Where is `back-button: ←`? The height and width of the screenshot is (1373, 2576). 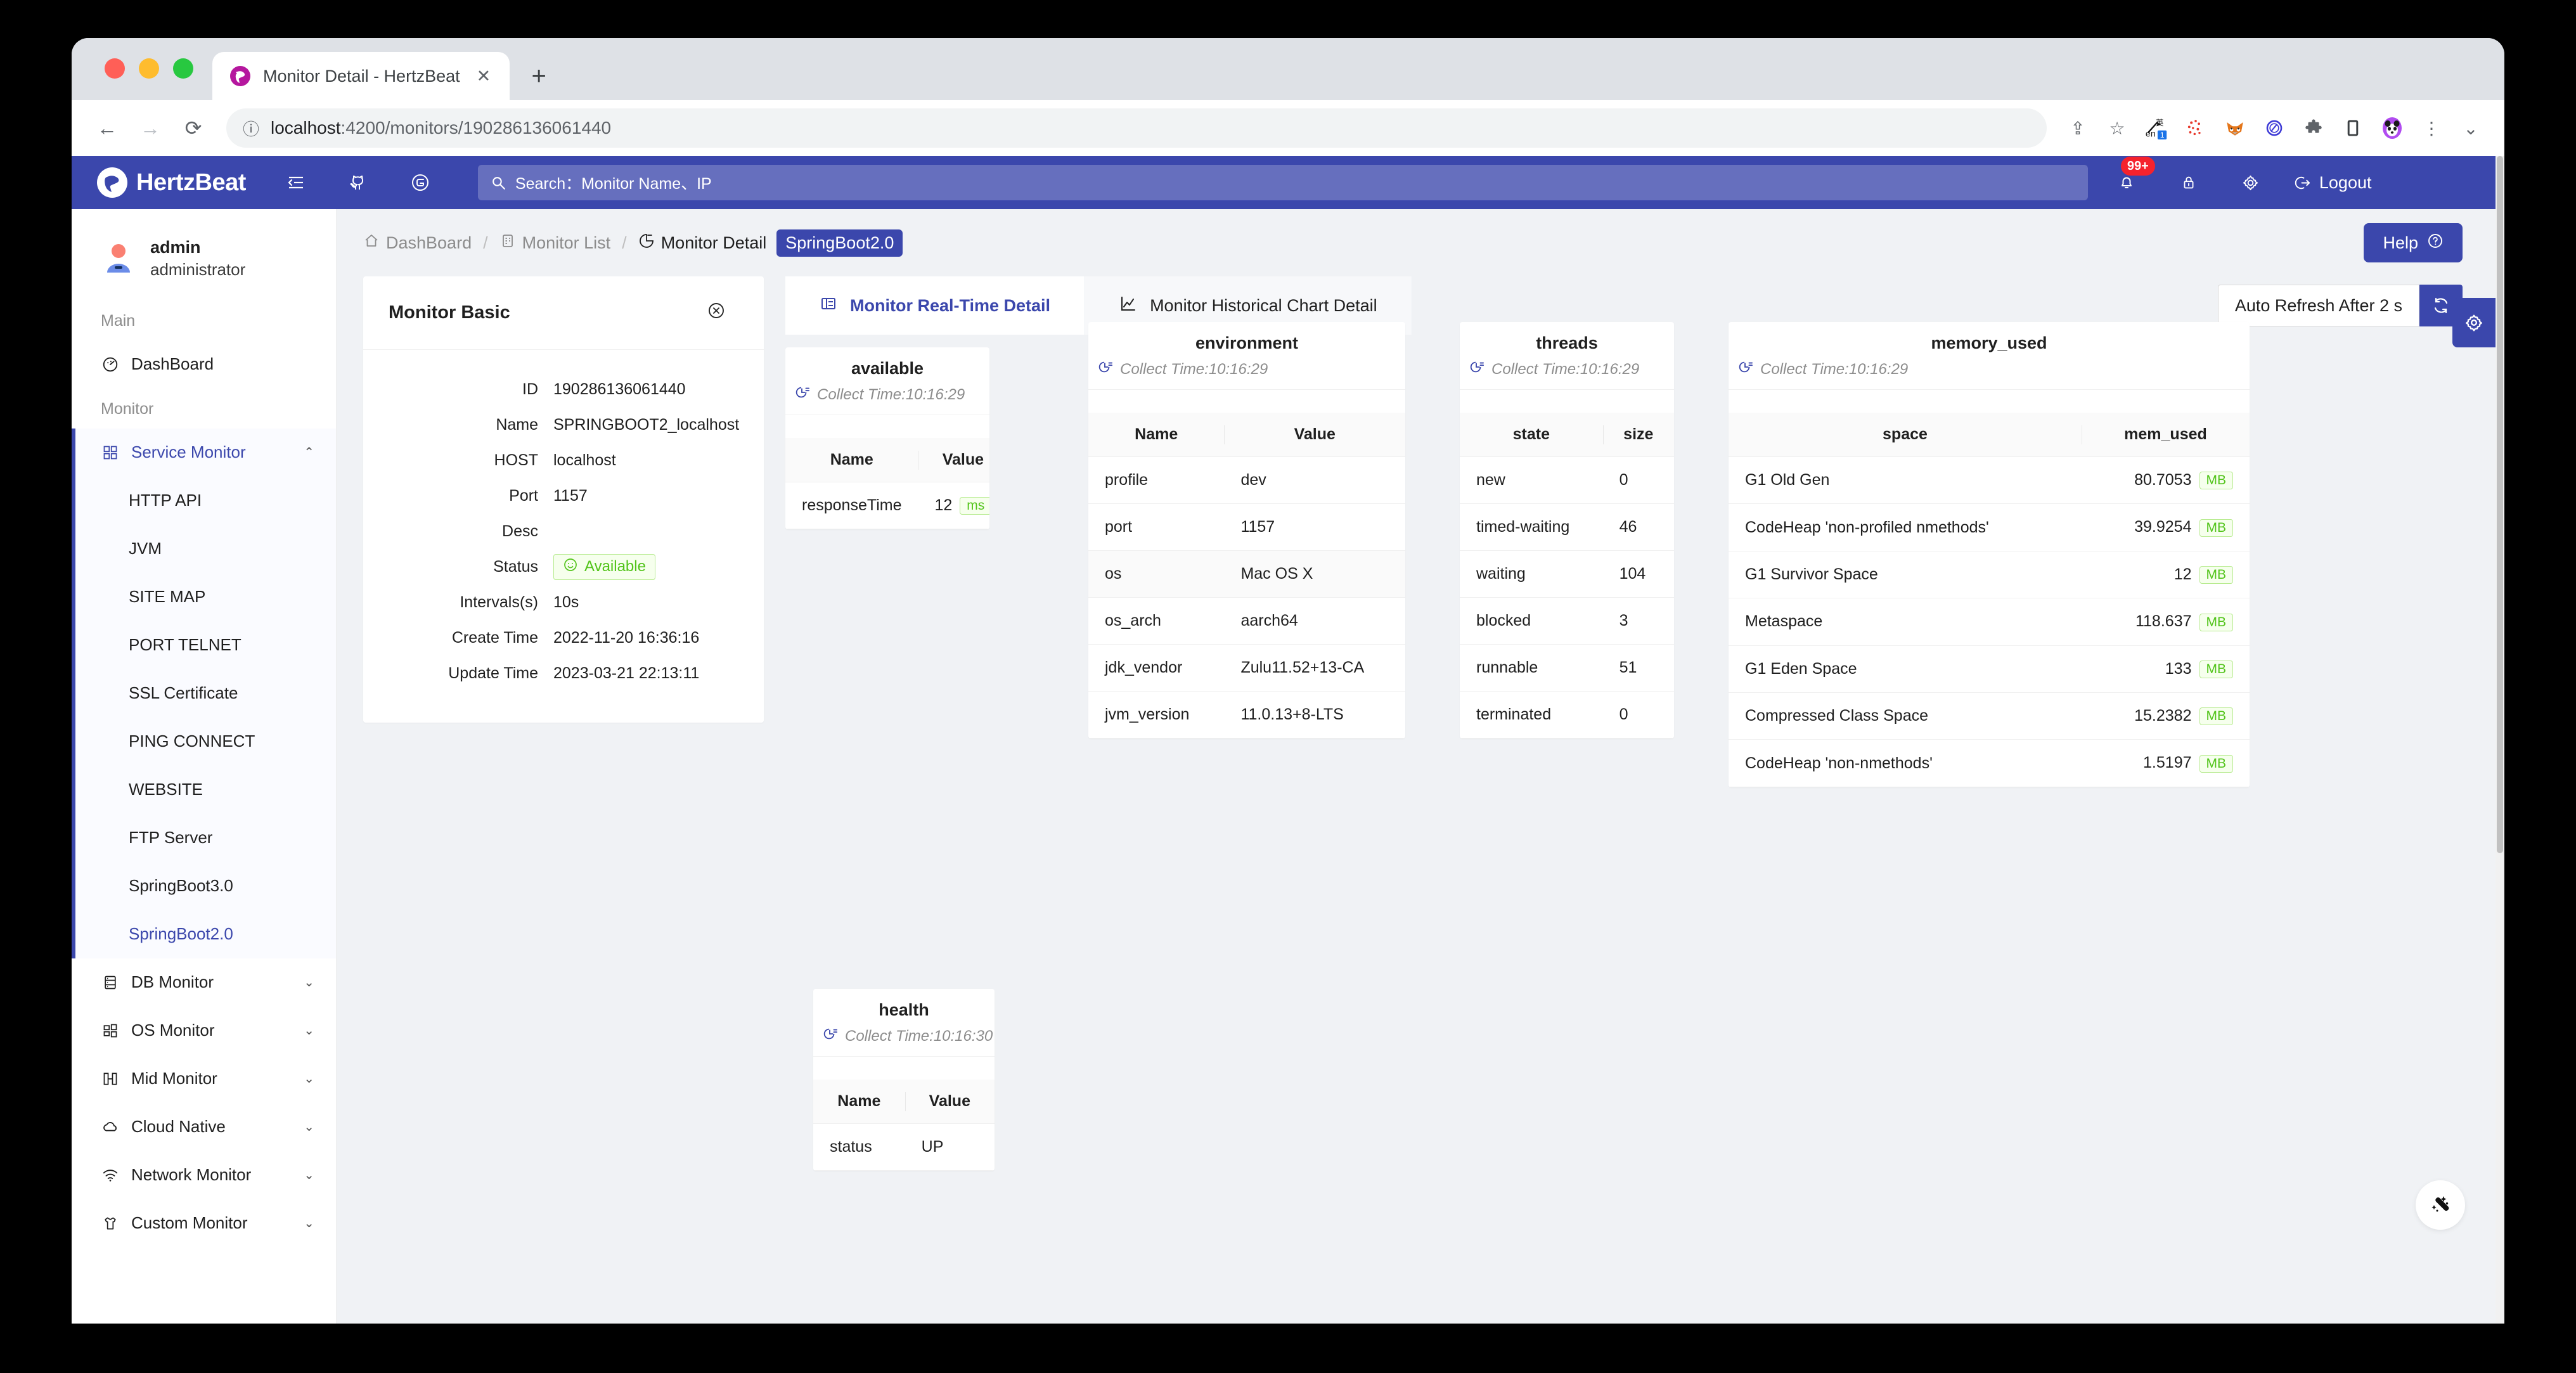
back-button: ← is located at coordinates (108, 128).